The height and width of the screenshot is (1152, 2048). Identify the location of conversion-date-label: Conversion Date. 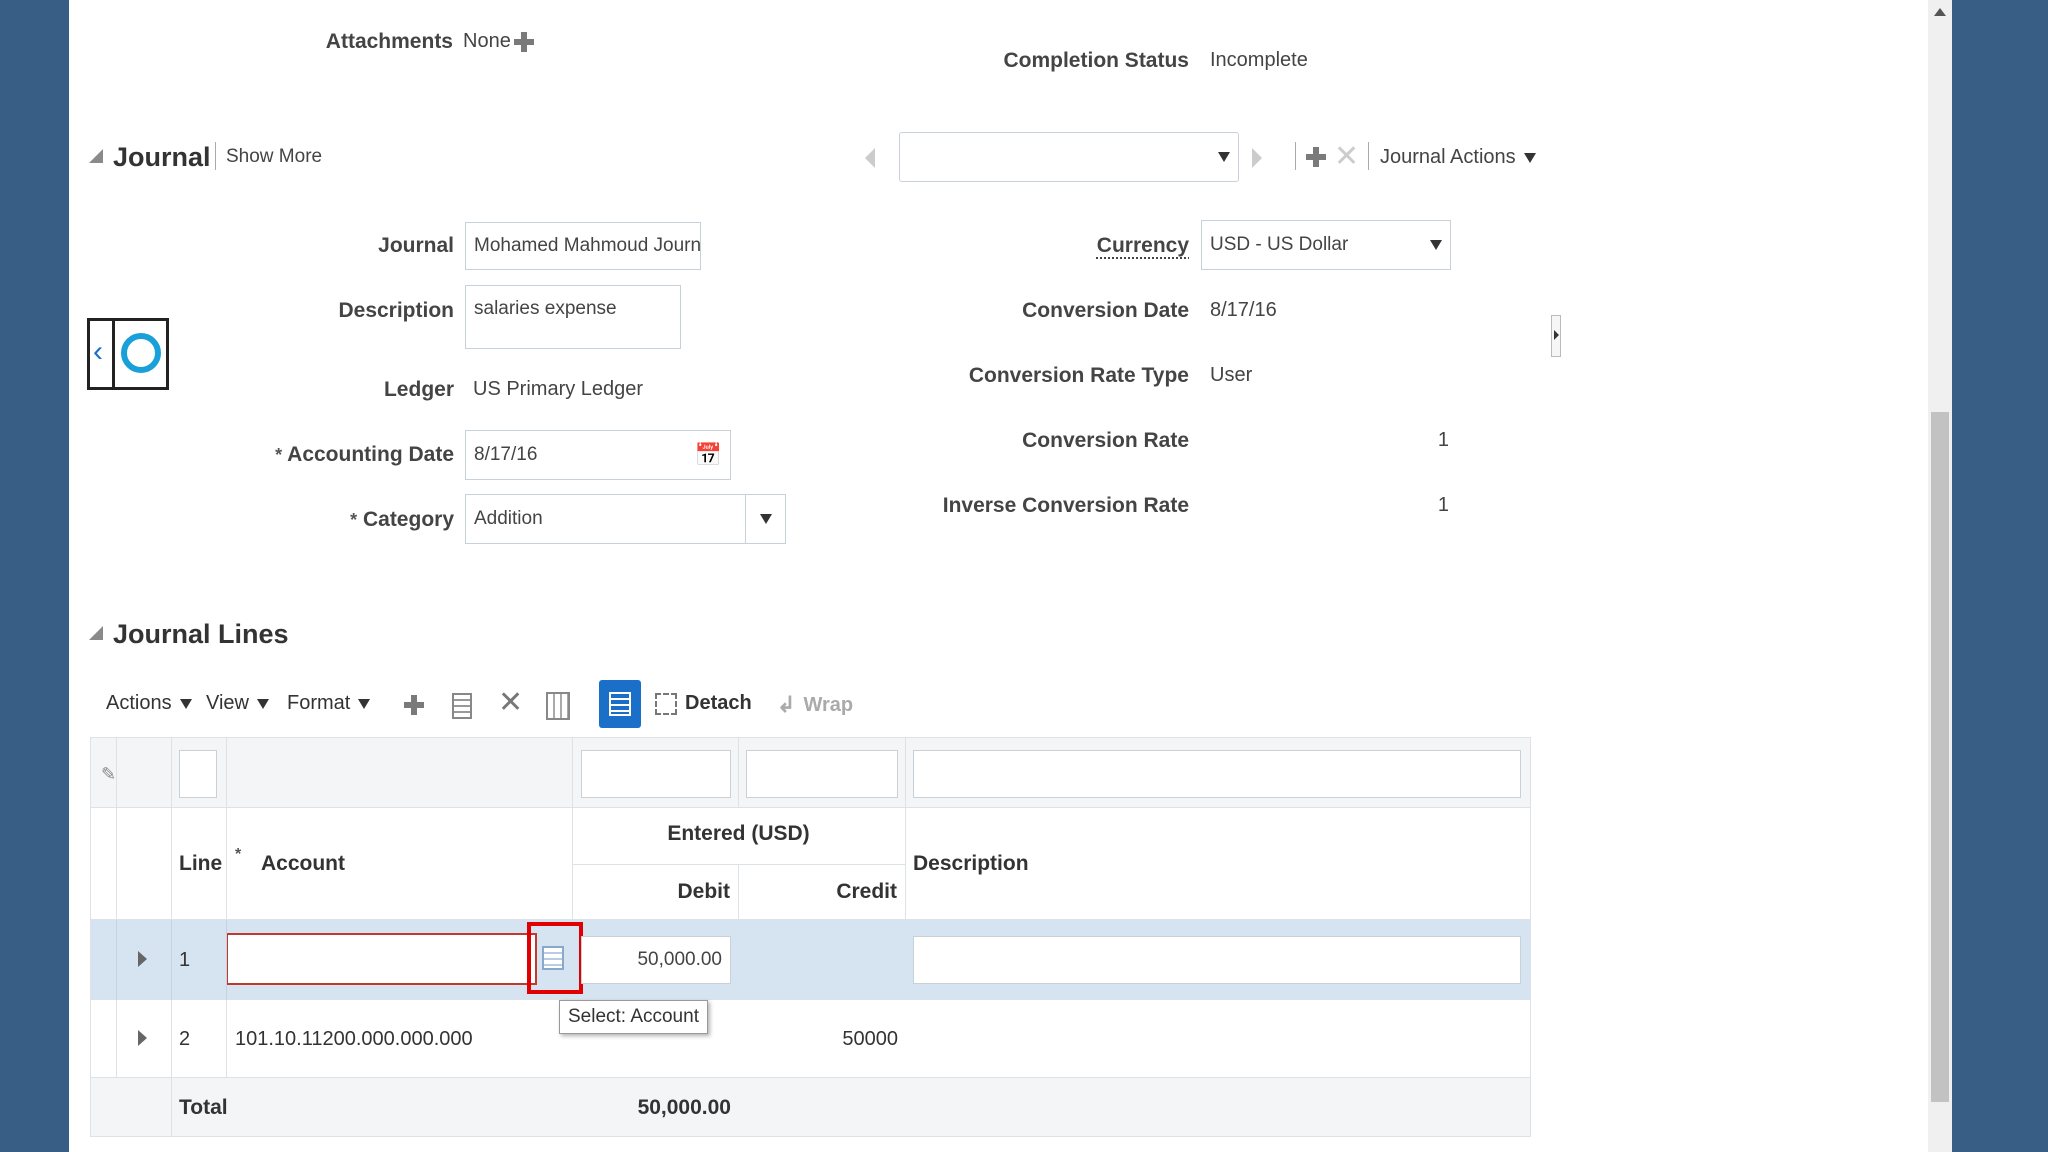
(1105, 310).